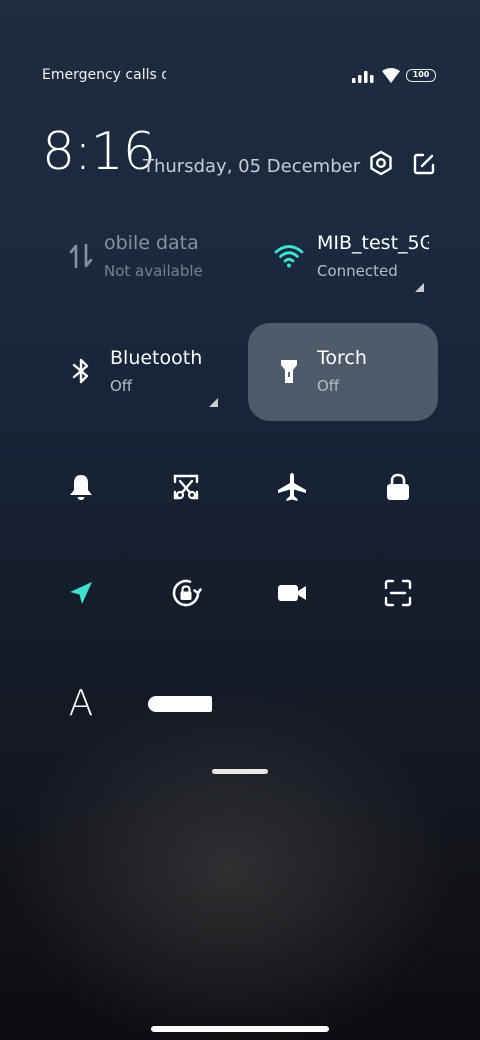 The height and width of the screenshot is (1040, 480). I want to click on status-icons: 100, so click(394, 75).